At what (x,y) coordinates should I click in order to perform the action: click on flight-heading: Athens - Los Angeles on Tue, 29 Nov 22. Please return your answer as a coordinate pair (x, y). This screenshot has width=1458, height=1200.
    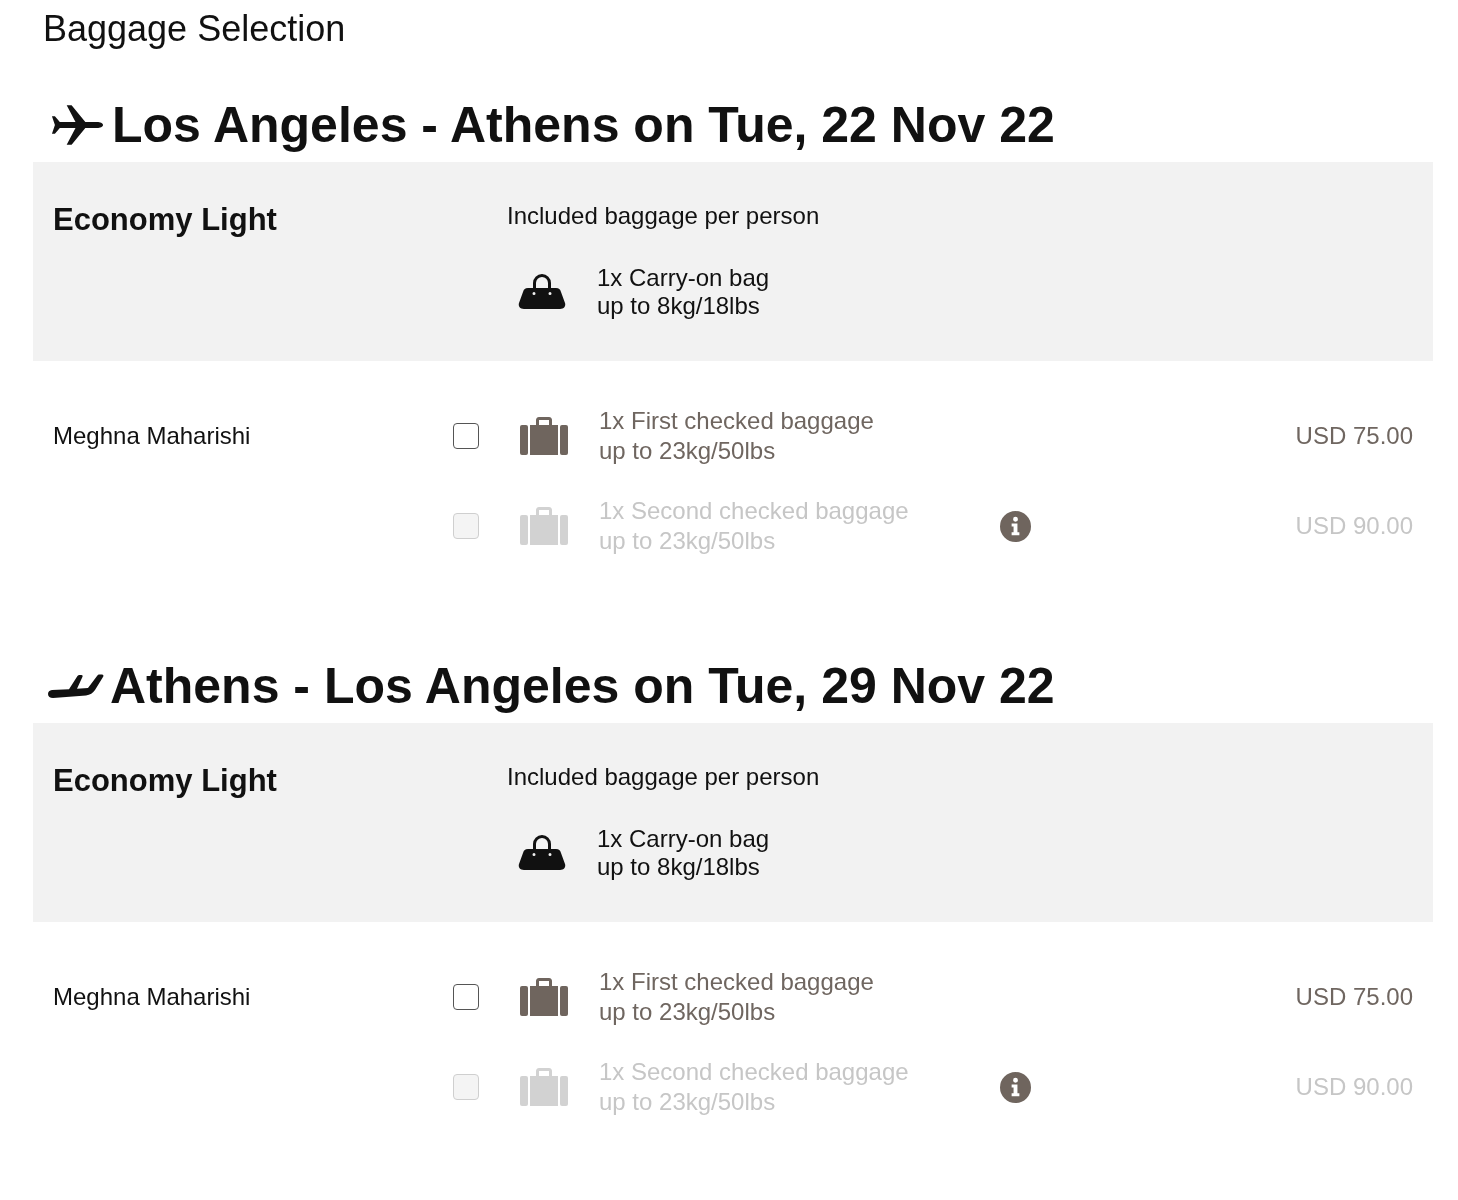
    Looking at the image, I should click on (582, 686).